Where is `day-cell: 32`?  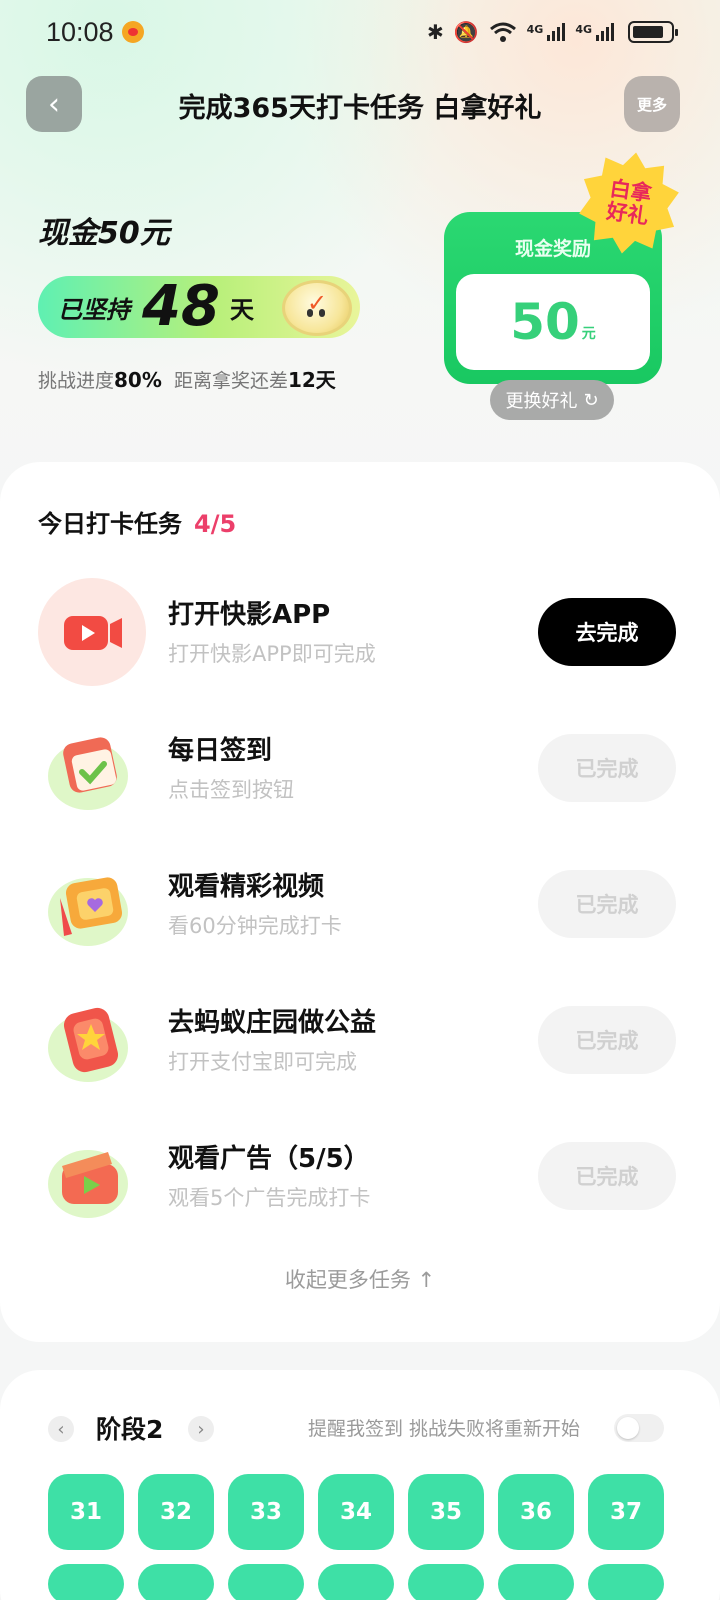 day-cell: 32 is located at coordinates (176, 1512).